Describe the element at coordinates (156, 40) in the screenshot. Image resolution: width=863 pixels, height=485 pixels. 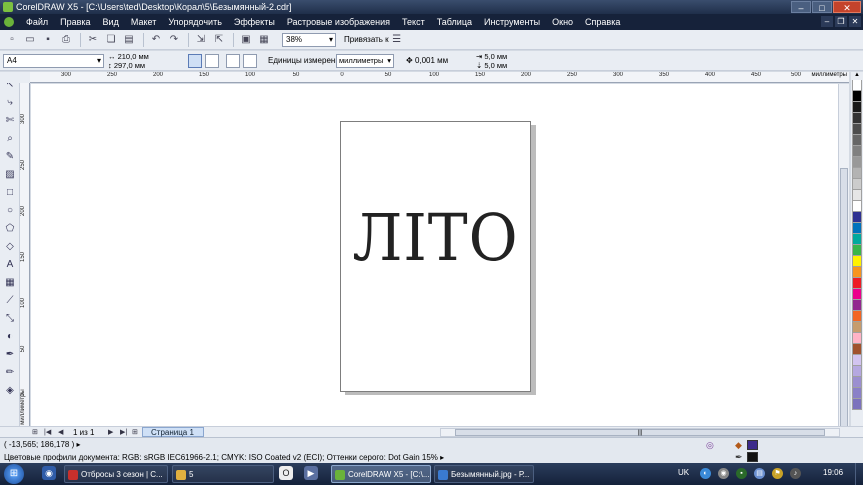
I see `undo-icon: ↶` at that location.